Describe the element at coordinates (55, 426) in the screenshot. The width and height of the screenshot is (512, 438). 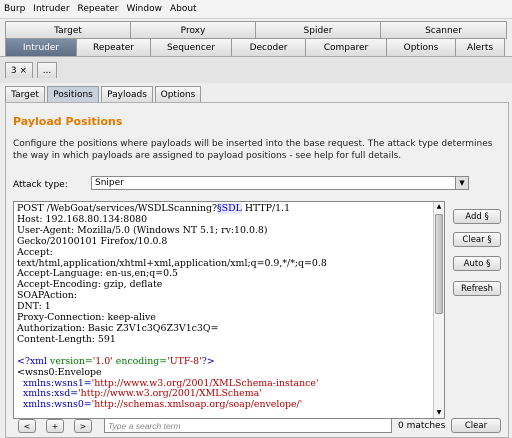
I see `search-add-button: +` at that location.